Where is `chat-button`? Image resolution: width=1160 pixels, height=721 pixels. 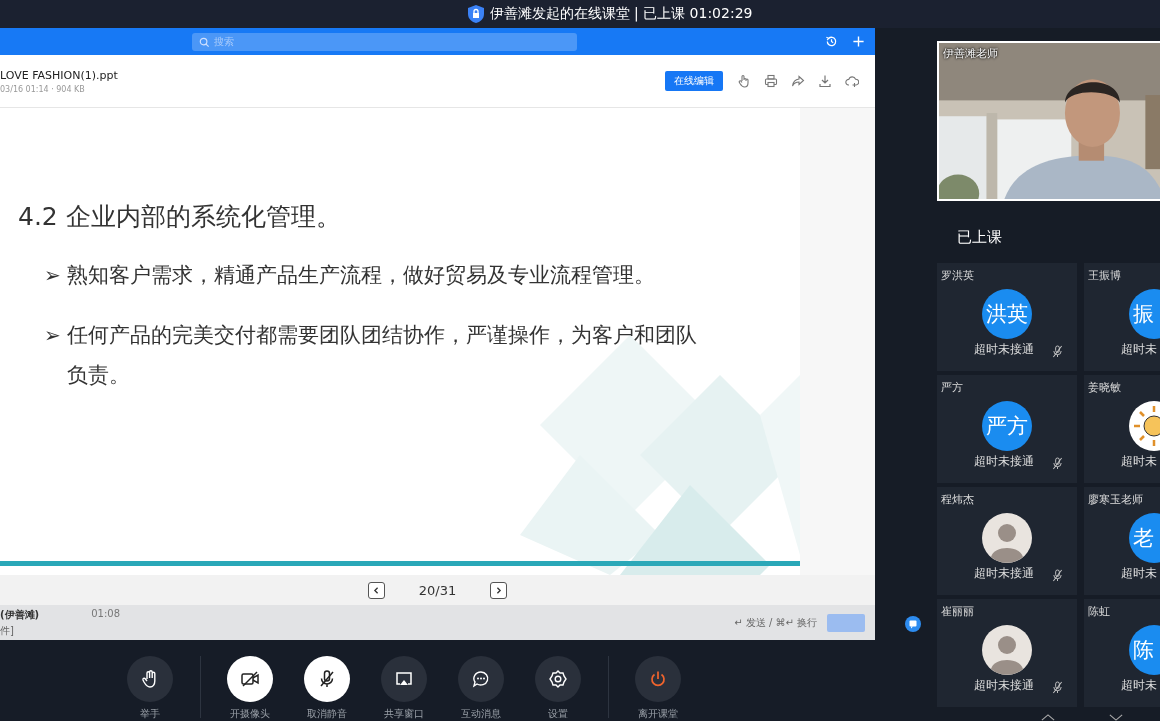 chat-button is located at coordinates (481, 679).